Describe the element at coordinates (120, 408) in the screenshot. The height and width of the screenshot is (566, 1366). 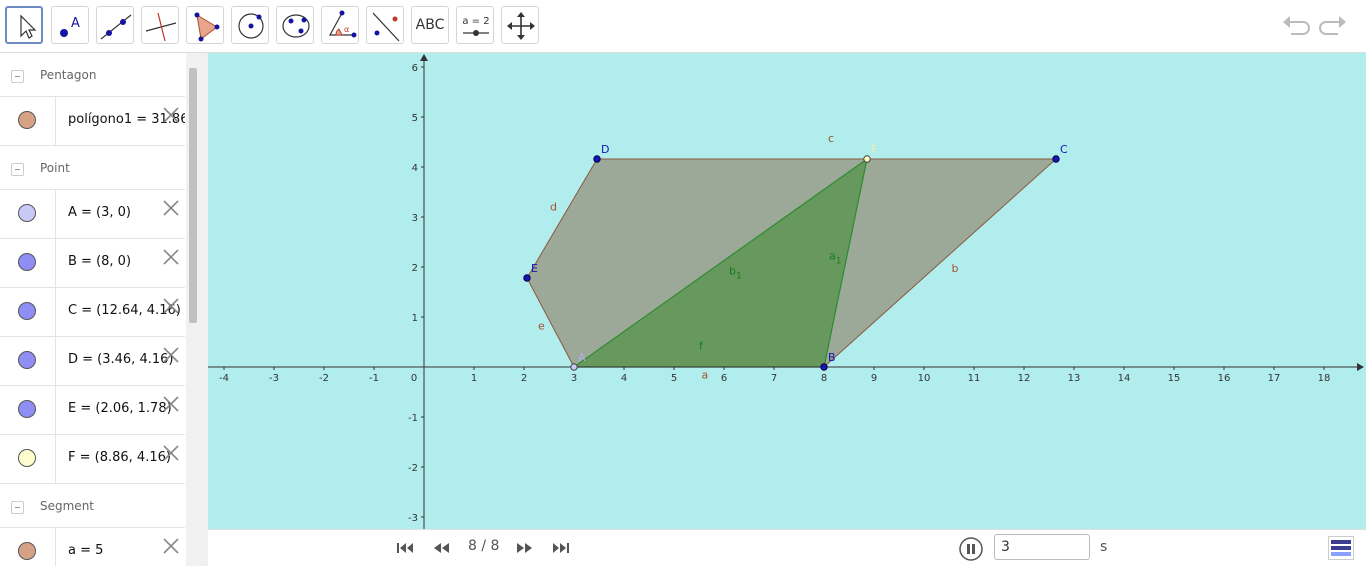
I see `algebra-expression: E = (2.06, 1.78)` at that location.